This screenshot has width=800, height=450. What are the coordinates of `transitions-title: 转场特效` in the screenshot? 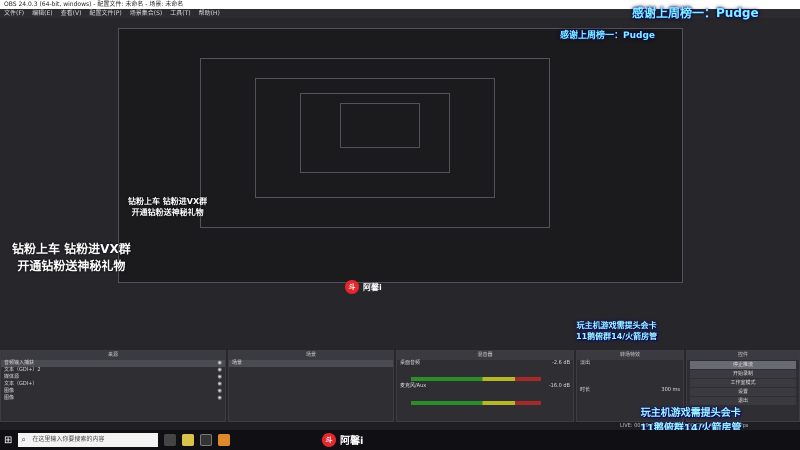 It's located at (630, 355).